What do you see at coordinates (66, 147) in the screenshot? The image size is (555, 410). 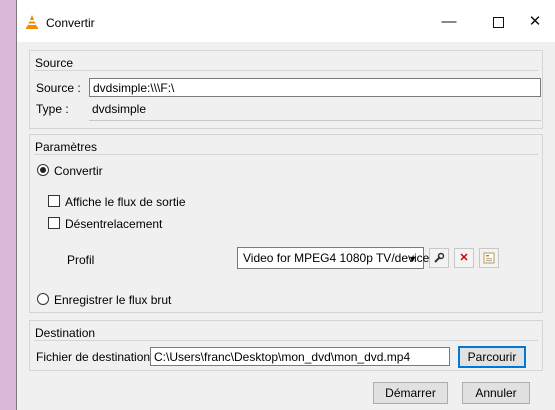 I see `params-group-title: Paramètres` at bounding box center [66, 147].